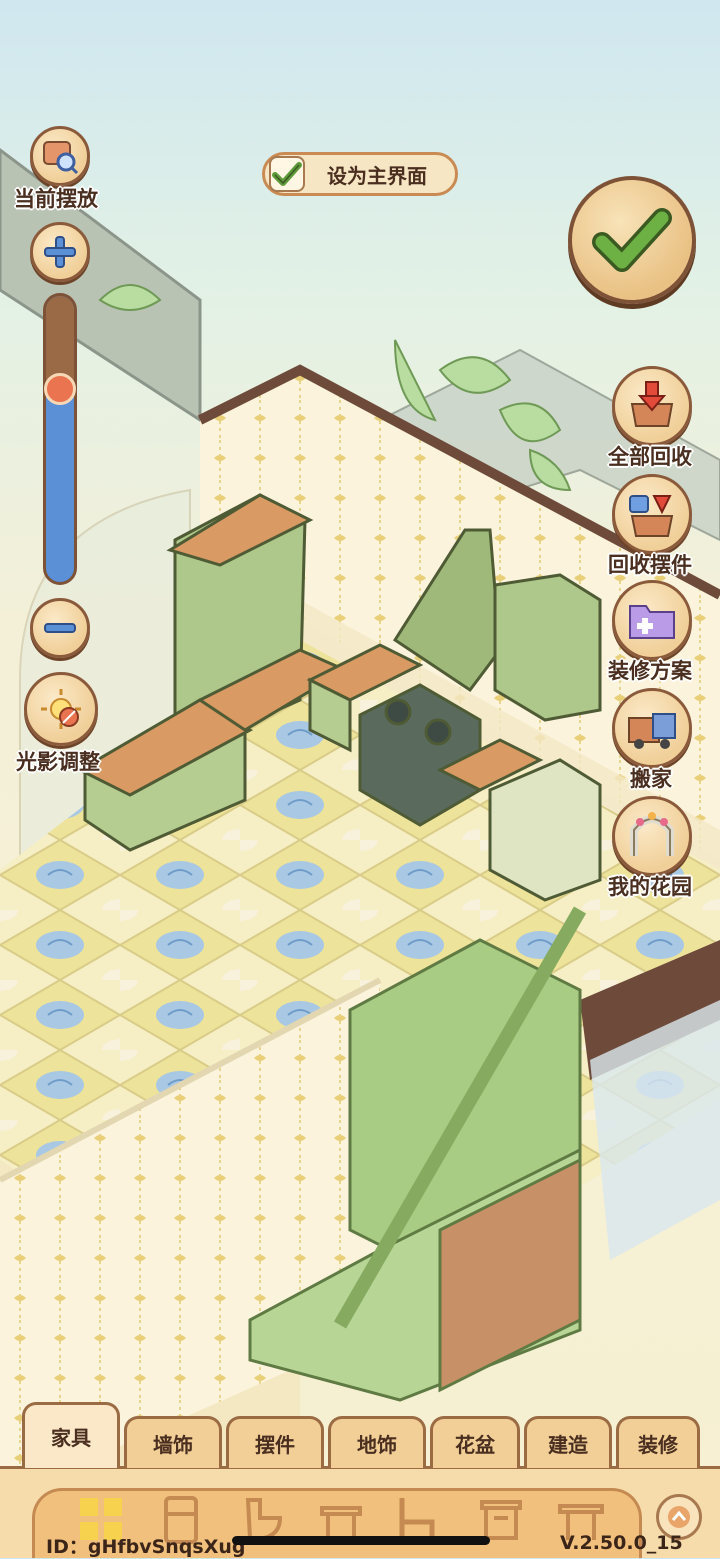 The image size is (720, 1559). I want to click on my-garden-label: 我的花园, so click(650, 887).